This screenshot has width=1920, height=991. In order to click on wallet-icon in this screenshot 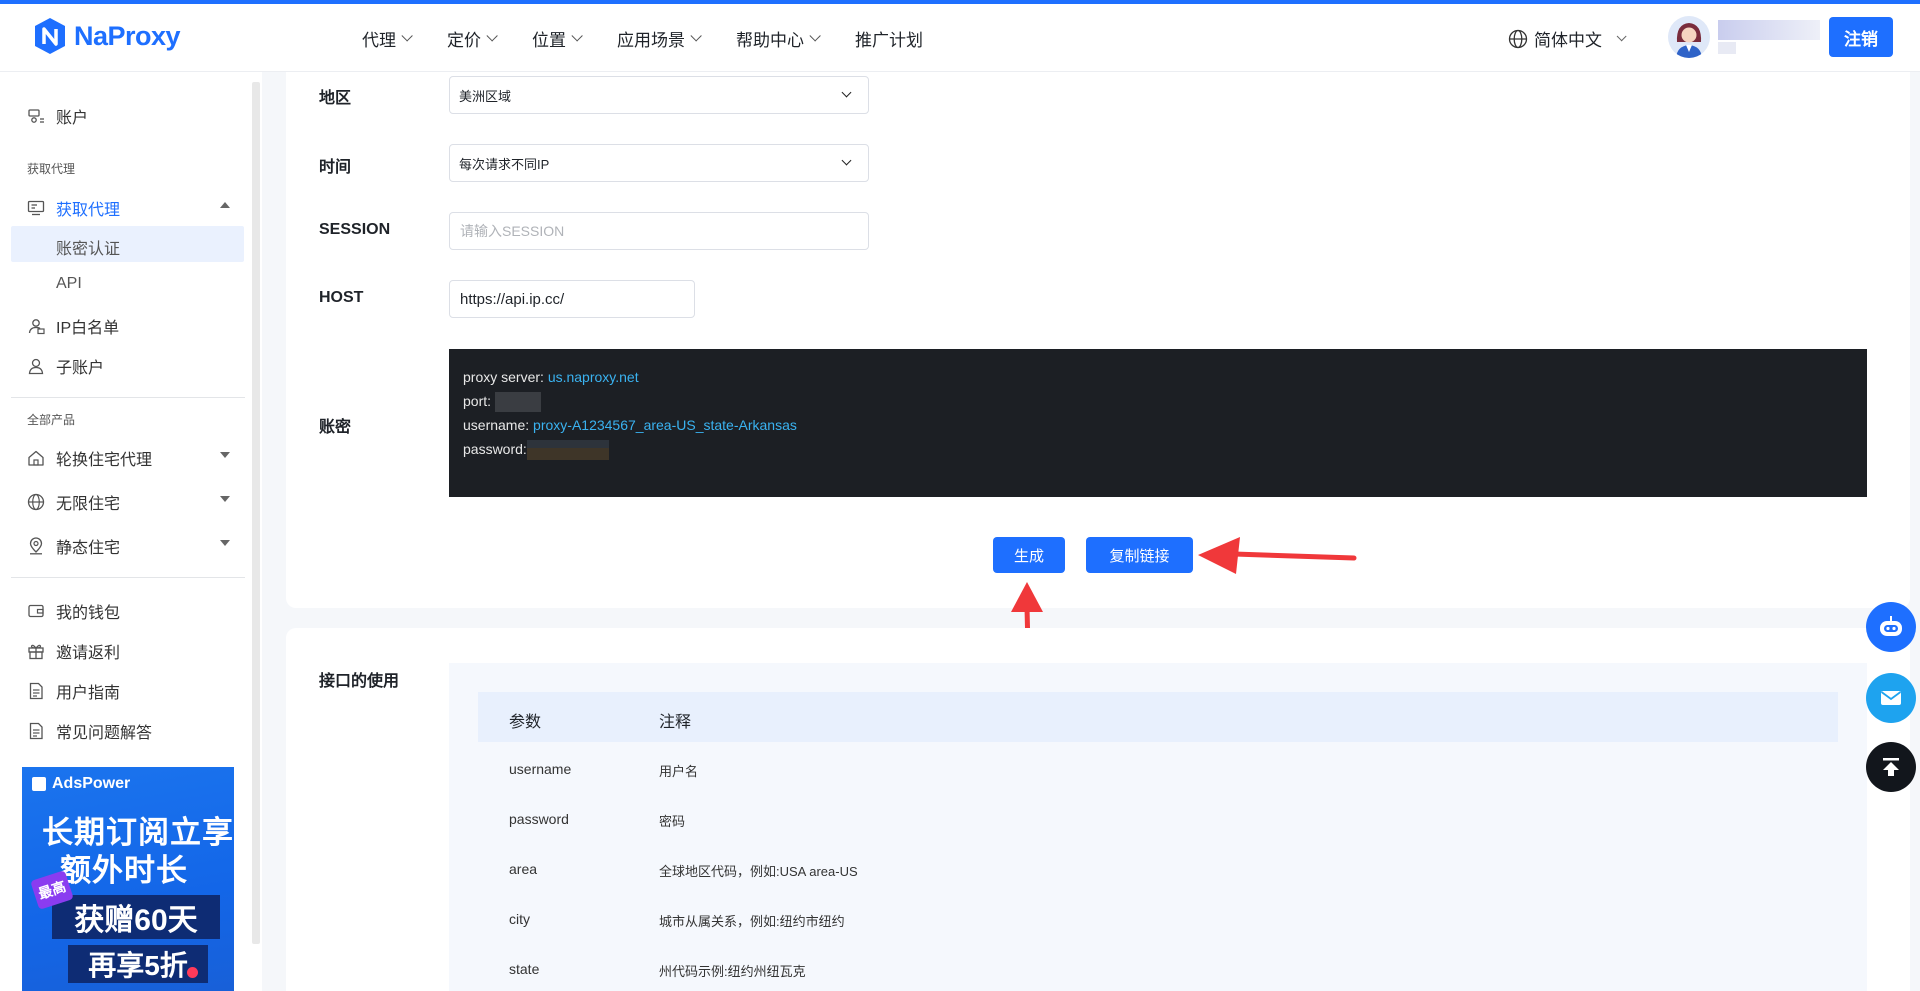, I will do `click(36, 611)`.